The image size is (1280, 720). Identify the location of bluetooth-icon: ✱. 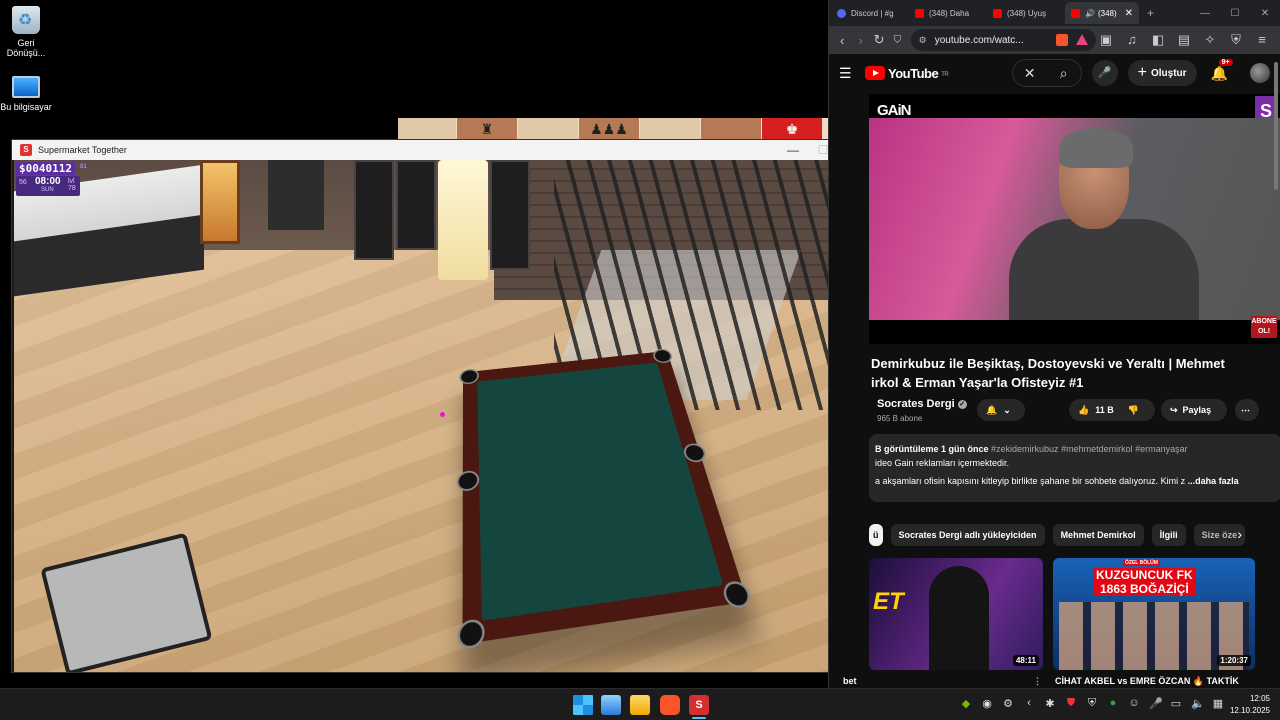
(1050, 703).